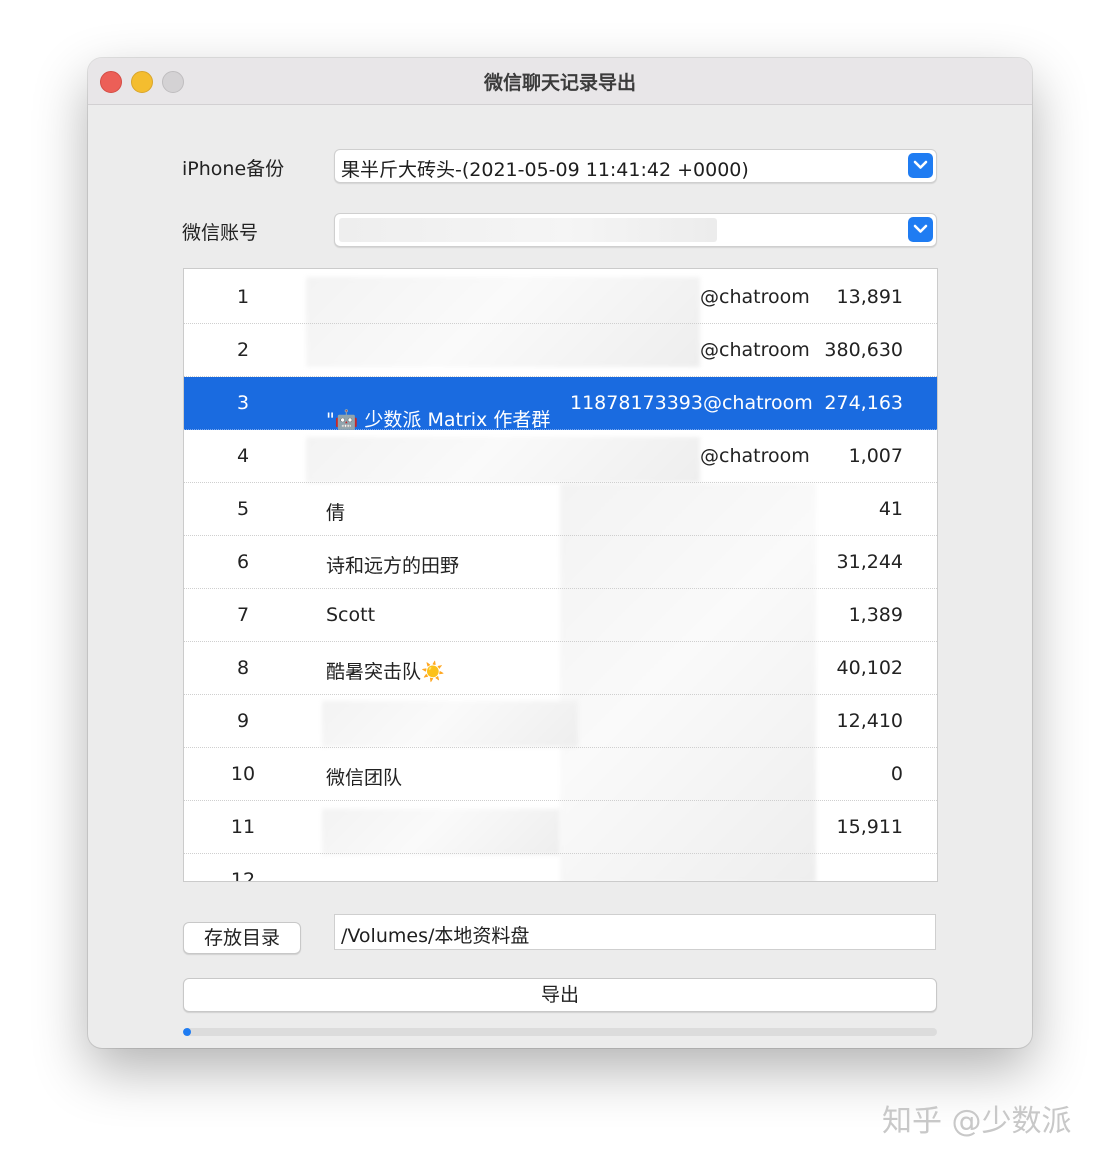 The height and width of the screenshot is (1164, 1120). What do you see at coordinates (545, 170) in the screenshot?
I see `backup-select-value: 果半斤大砖头-(2021-05-09 11:41:42 +0000)` at bounding box center [545, 170].